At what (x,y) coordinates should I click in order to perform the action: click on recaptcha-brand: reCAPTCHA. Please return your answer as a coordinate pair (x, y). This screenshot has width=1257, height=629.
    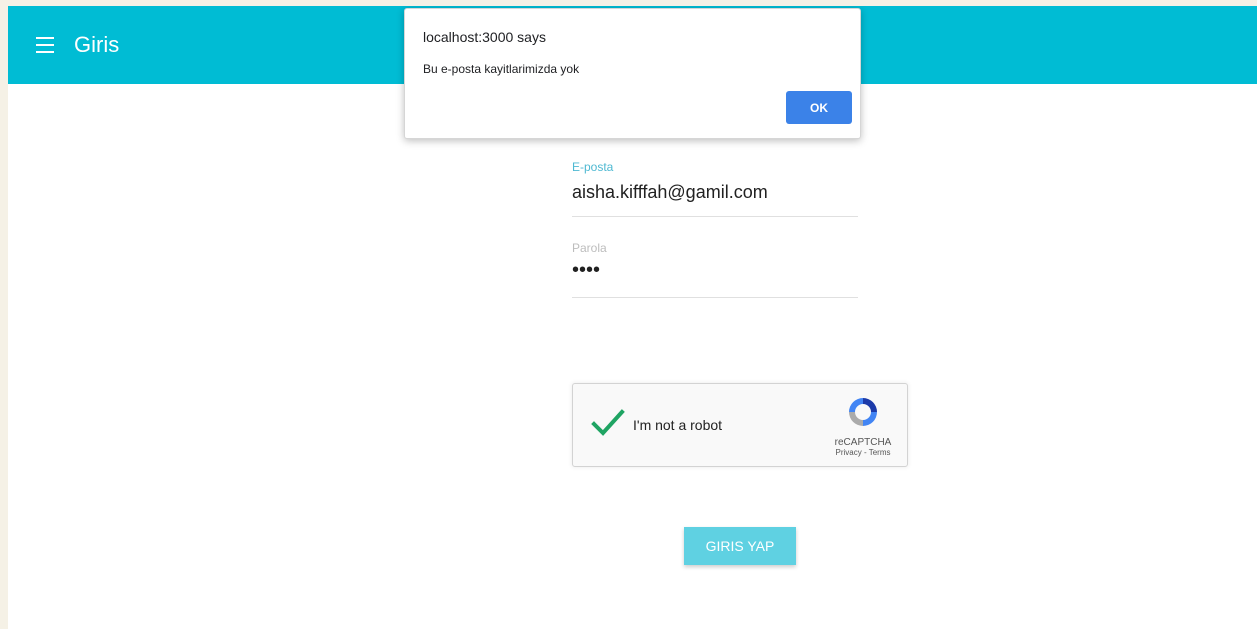
    Looking at the image, I should click on (863, 442).